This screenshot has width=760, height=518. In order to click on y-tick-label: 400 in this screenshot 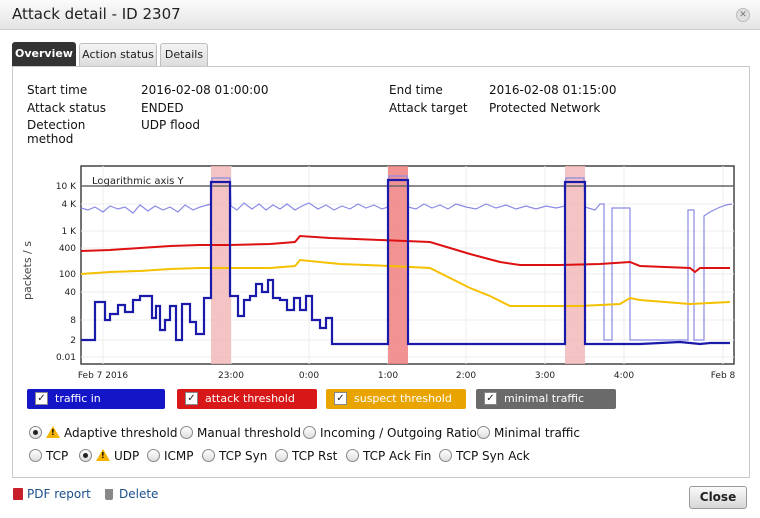, I will do `click(67, 249)`.